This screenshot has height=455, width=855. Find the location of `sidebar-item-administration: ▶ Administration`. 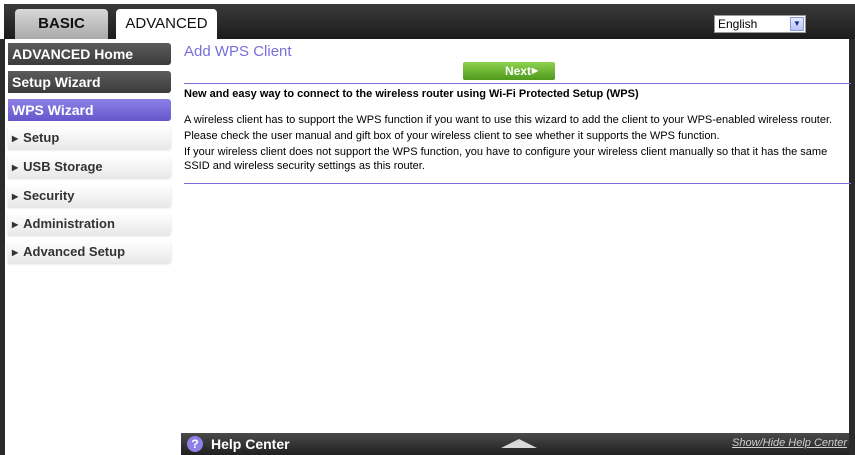

sidebar-item-administration: ▶ Administration is located at coordinates (89, 224).